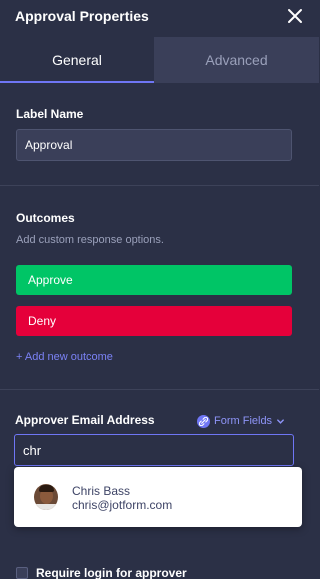  I want to click on outcome-deny: Deny, so click(154, 321).